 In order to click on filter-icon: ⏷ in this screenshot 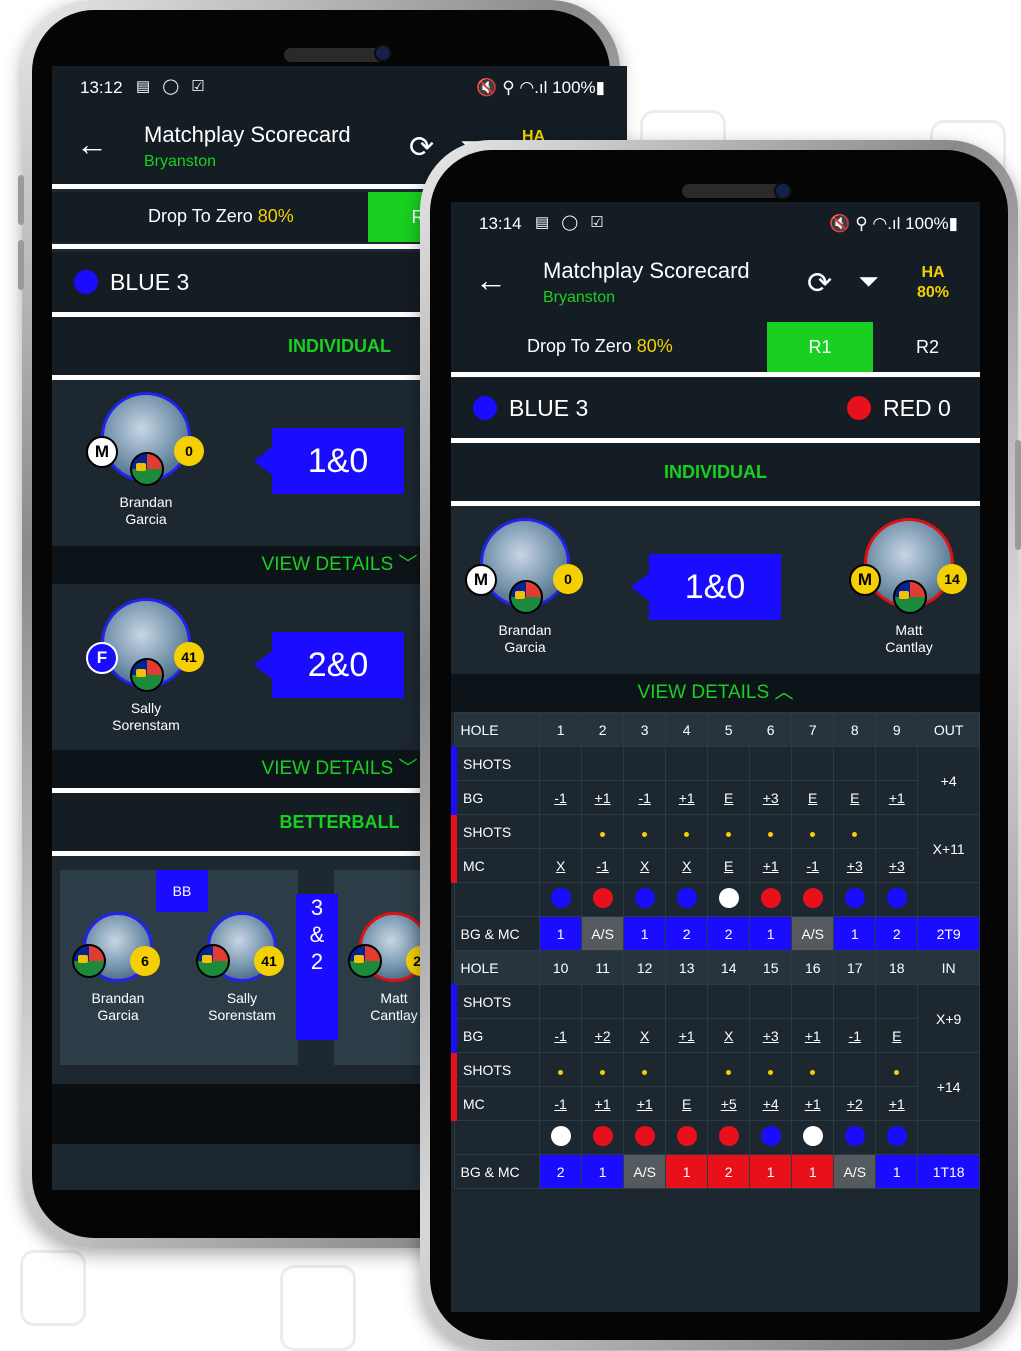, I will do `click(868, 282)`.